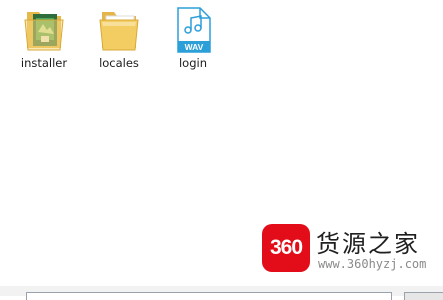  What do you see at coordinates (194, 47) in the screenshot?
I see `wav-badge: WAV` at bounding box center [194, 47].